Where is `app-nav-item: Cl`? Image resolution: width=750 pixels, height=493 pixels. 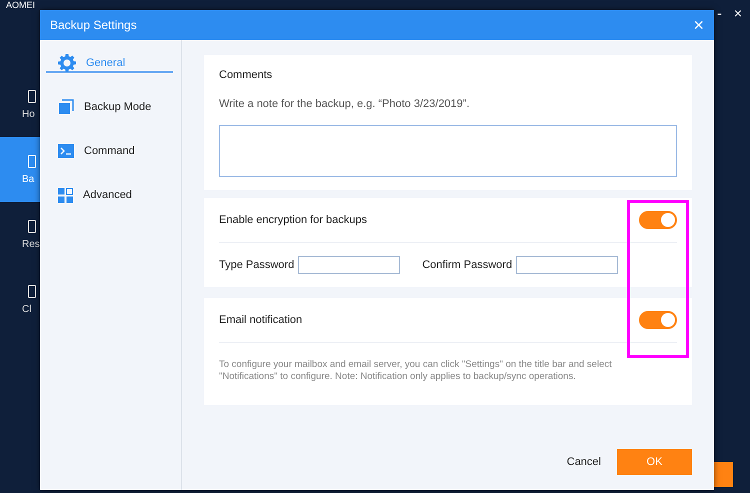
app-nav-item: Cl is located at coordinates (20, 299).